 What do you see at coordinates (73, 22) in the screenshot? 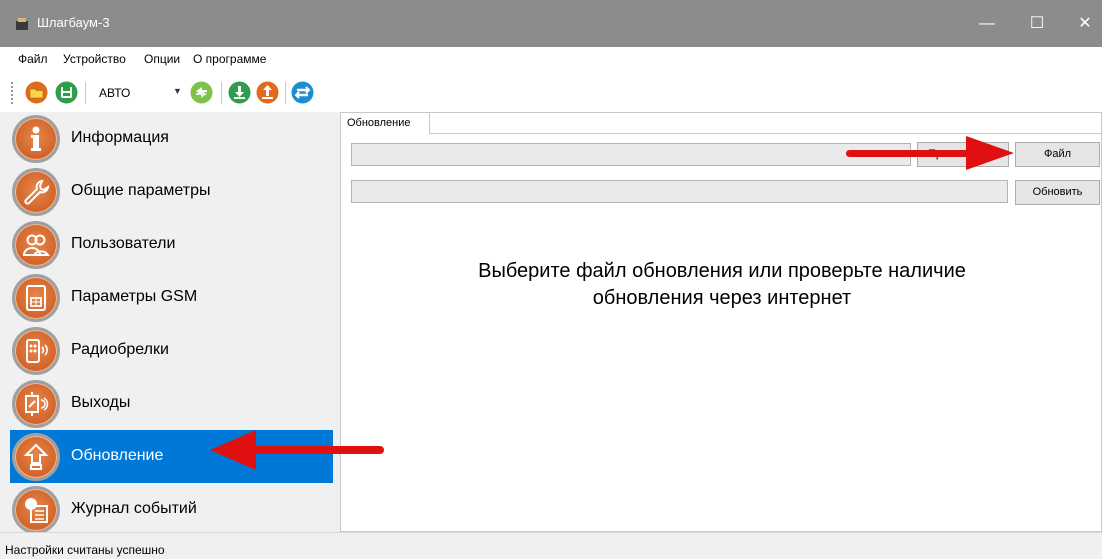
I see `window-title: Шлагбаум-3` at bounding box center [73, 22].